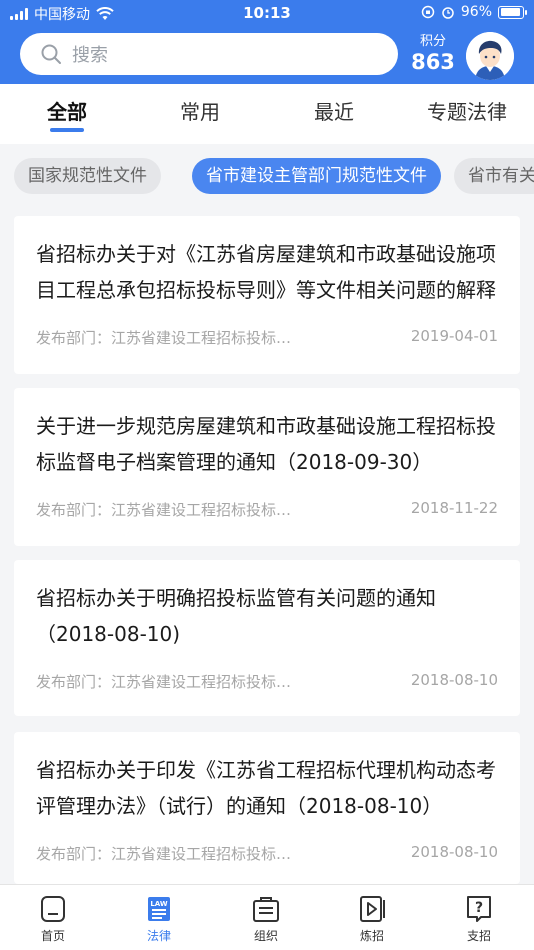  I want to click on search-icon, so click(51, 54).